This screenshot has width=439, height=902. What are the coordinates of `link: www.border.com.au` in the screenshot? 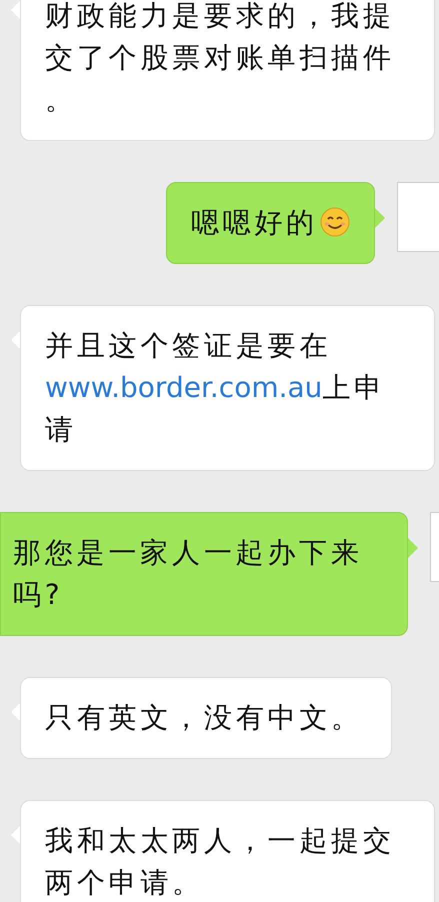 It's located at (183, 387).